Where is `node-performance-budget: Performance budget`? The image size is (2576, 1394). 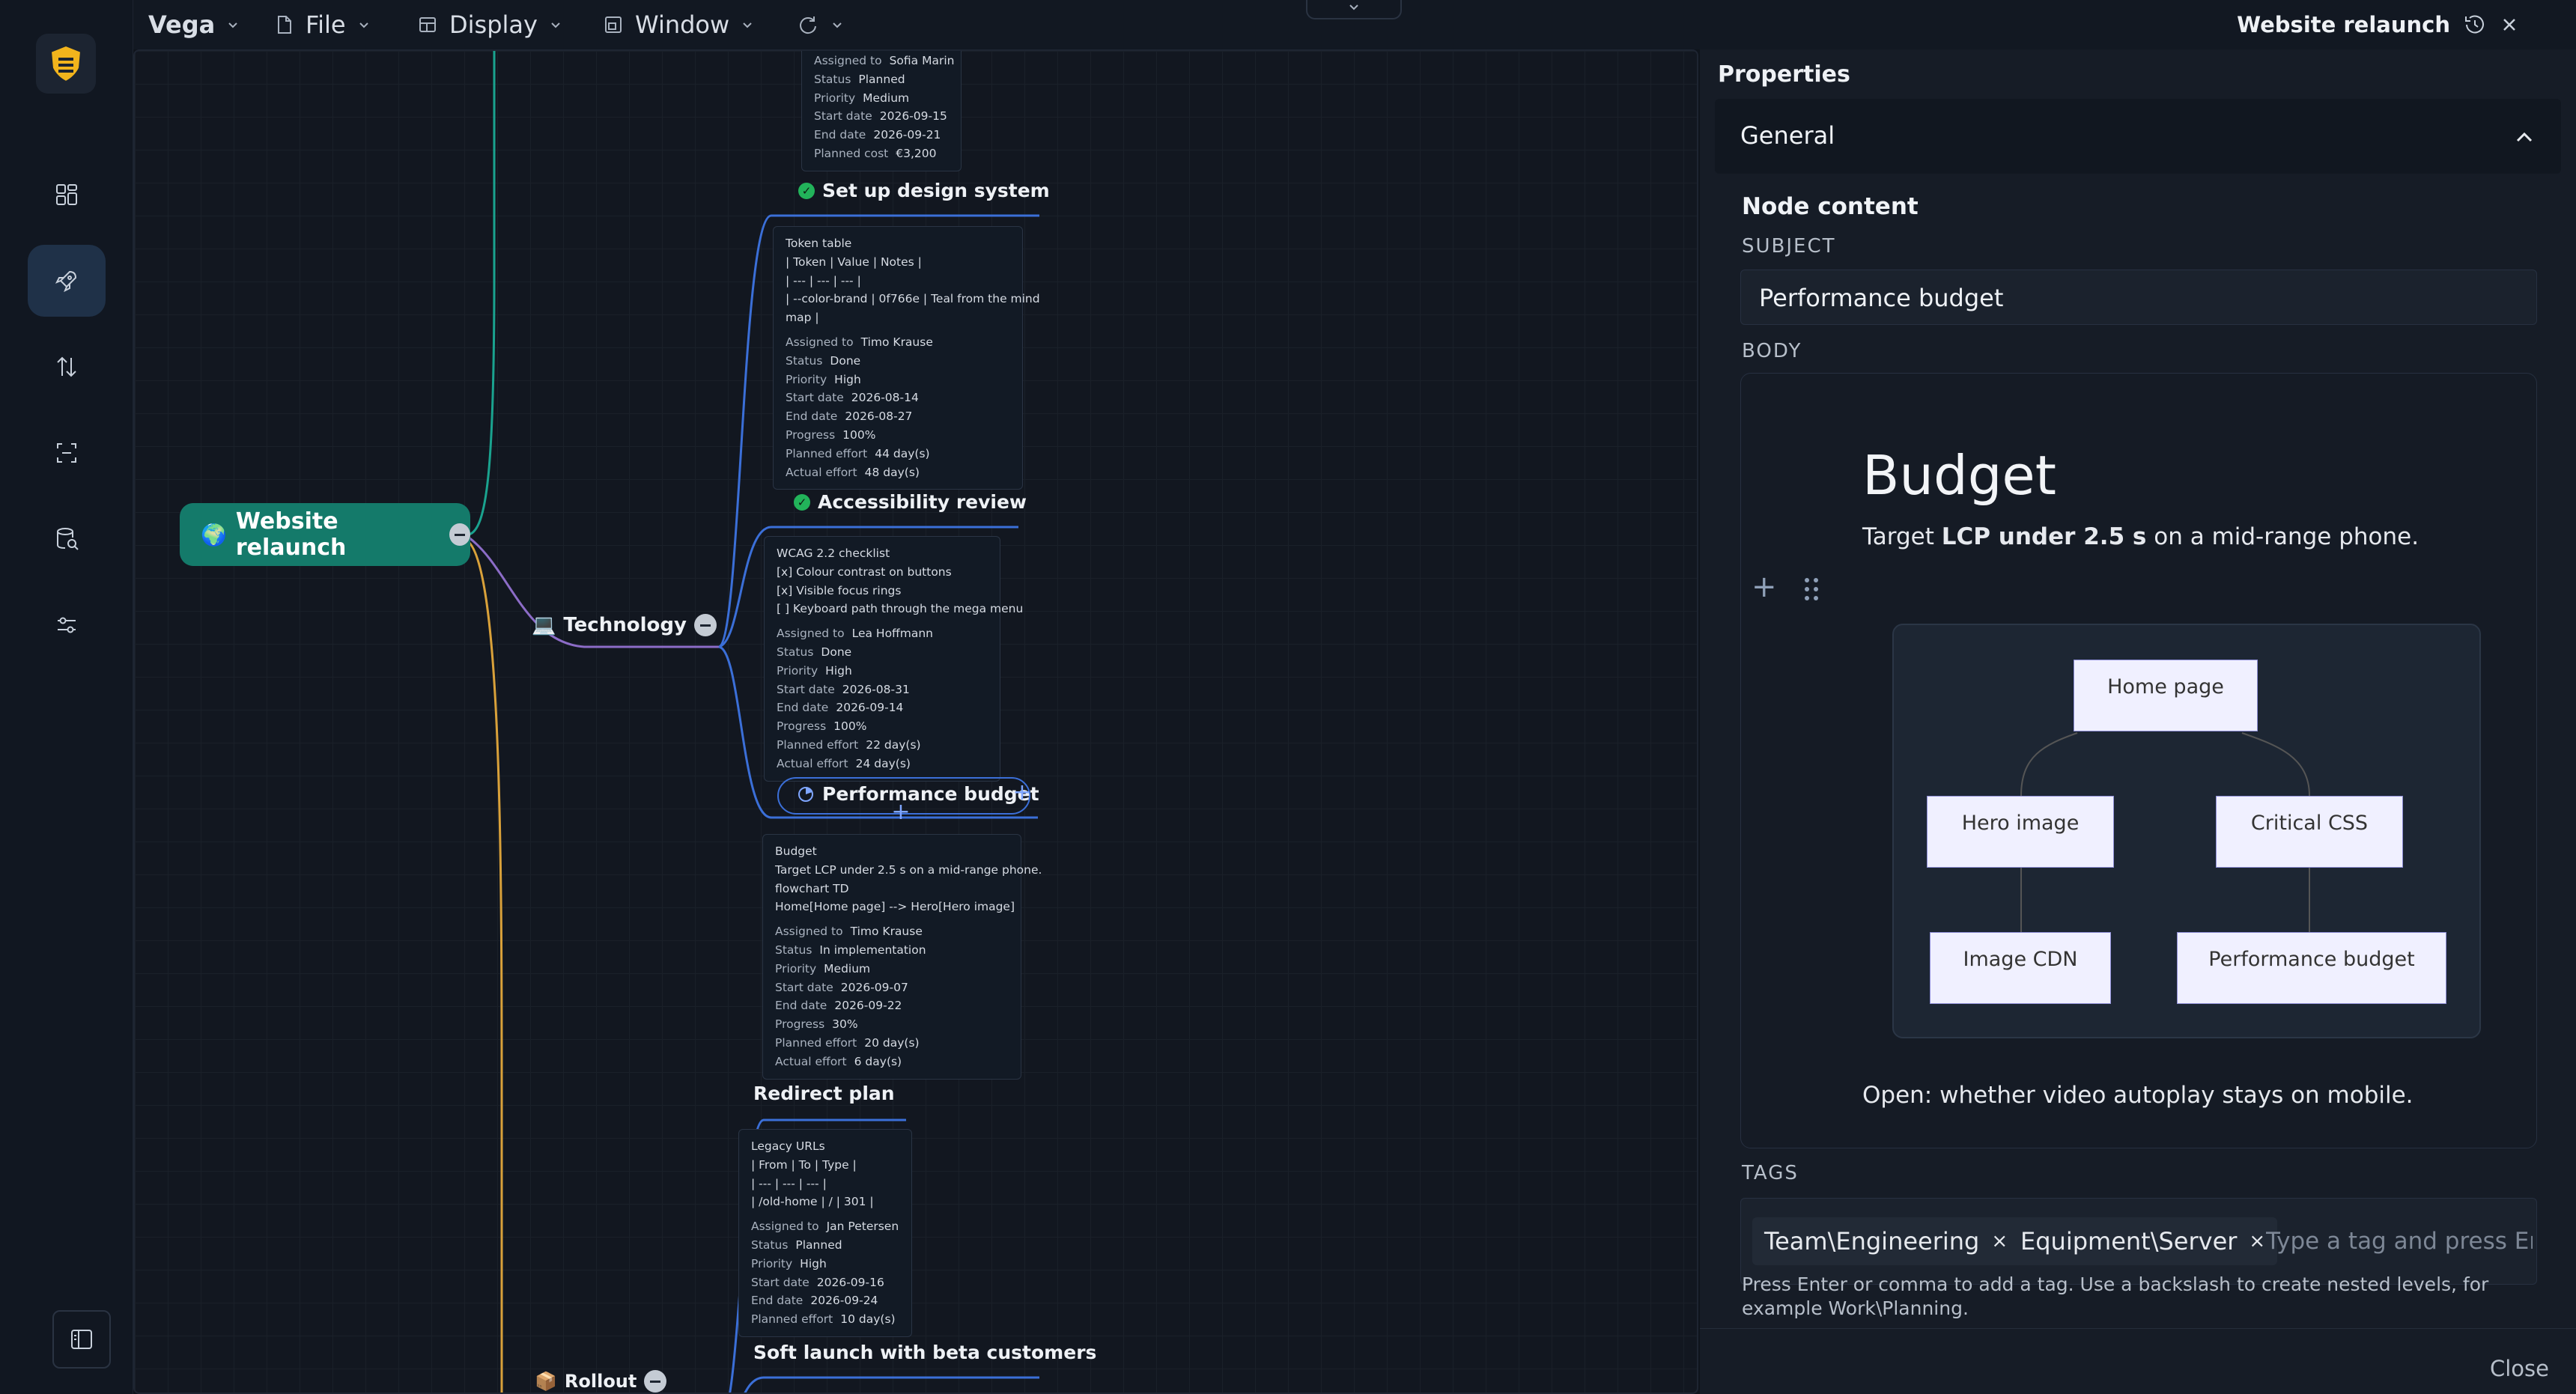 node-performance-budget: Performance budget is located at coordinates (918, 794).